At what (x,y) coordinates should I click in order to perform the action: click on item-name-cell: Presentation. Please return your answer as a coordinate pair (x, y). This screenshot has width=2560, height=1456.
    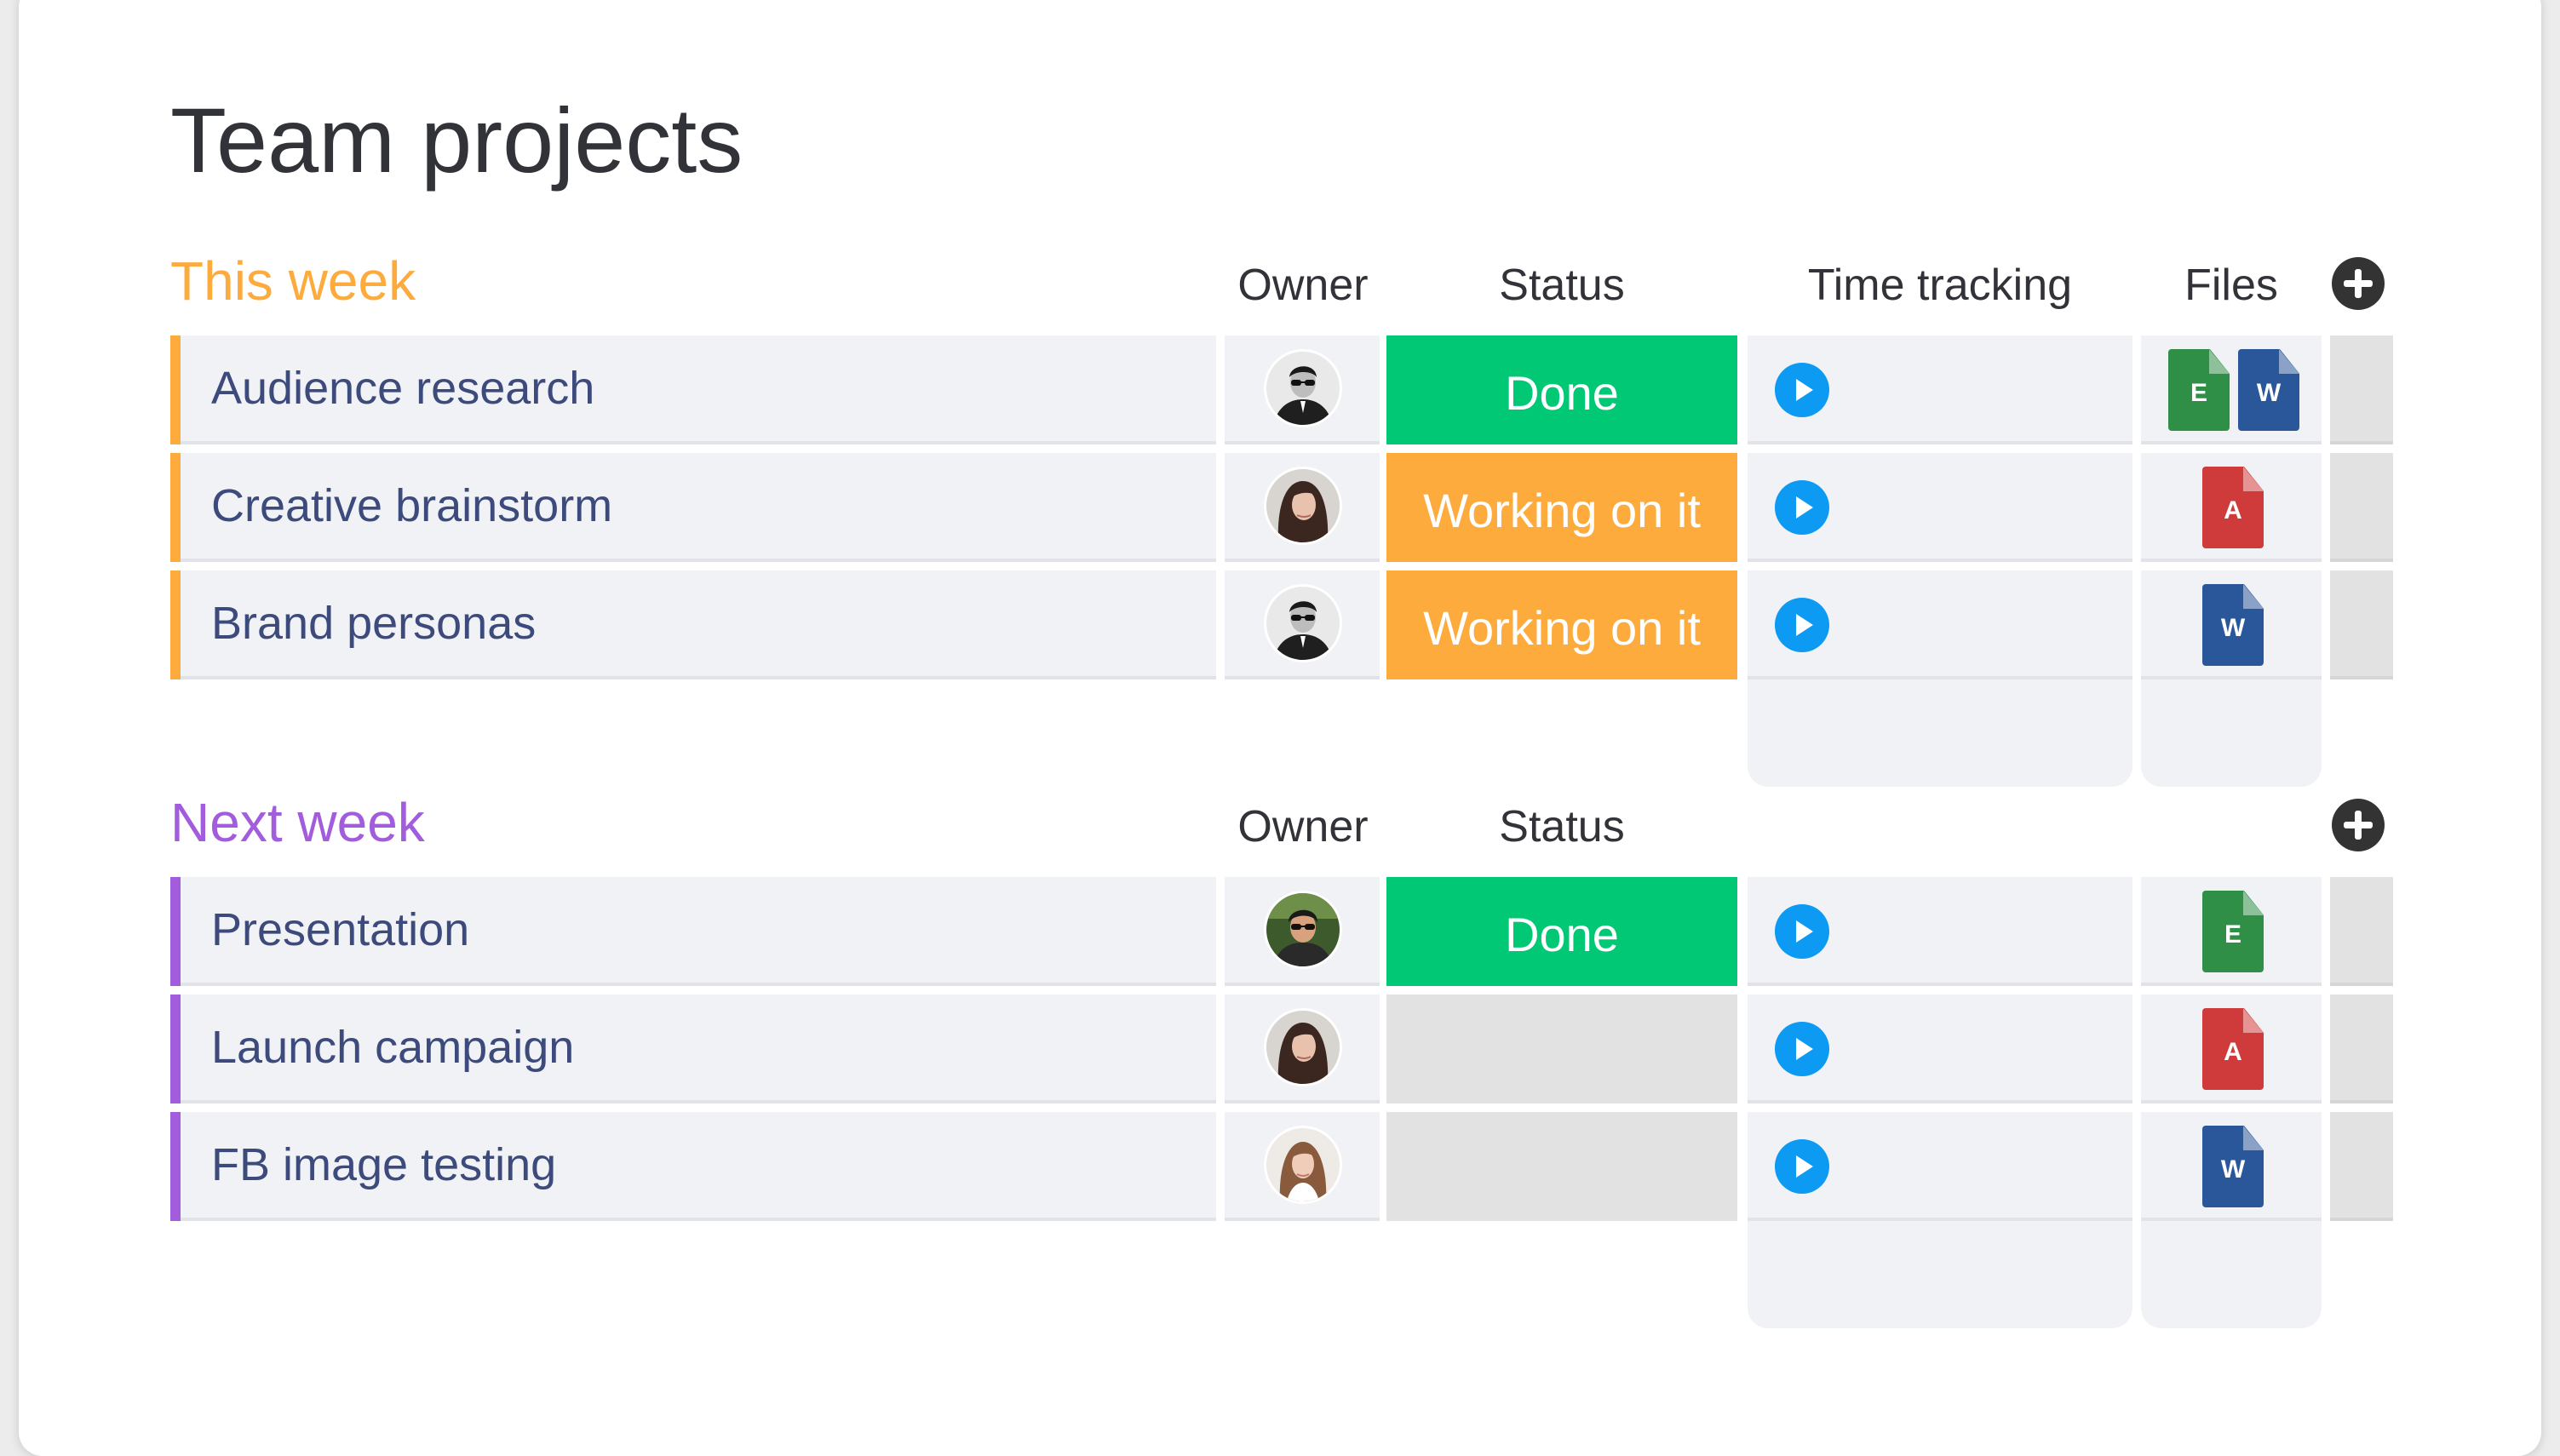
    Looking at the image, I should click on (693, 931).